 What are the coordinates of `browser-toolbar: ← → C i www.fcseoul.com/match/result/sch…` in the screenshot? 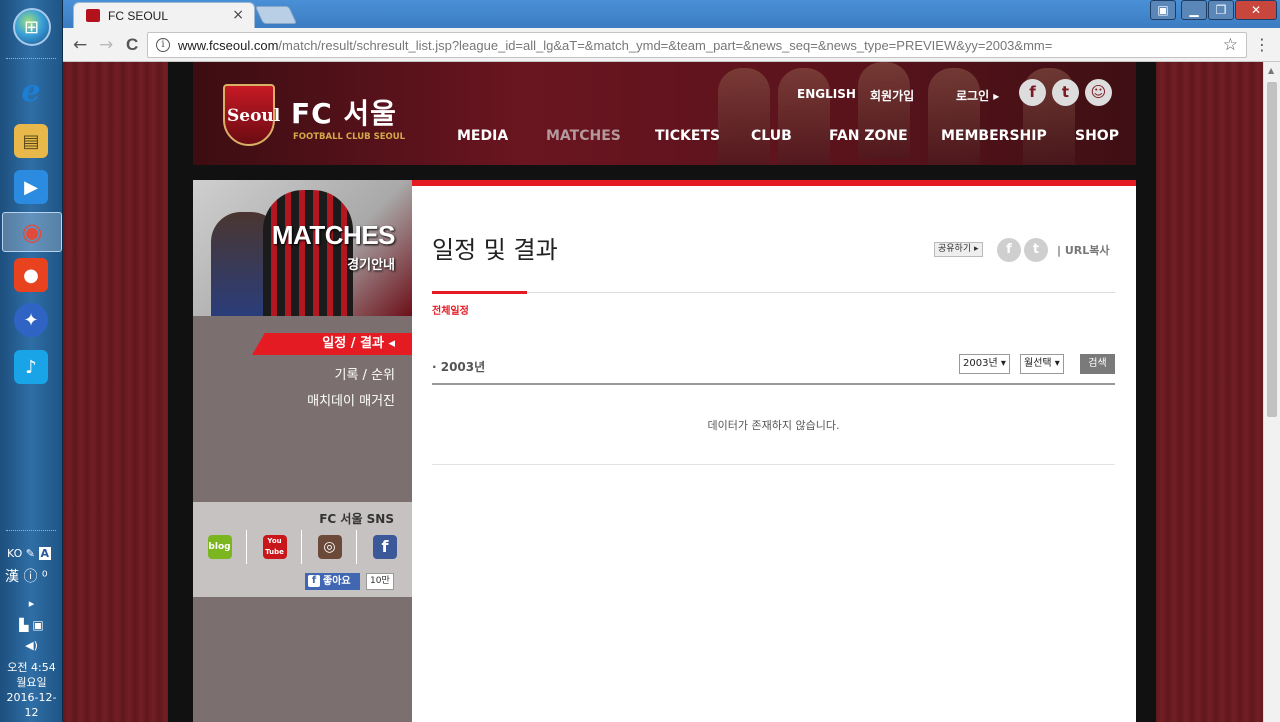 It's located at (671, 45).